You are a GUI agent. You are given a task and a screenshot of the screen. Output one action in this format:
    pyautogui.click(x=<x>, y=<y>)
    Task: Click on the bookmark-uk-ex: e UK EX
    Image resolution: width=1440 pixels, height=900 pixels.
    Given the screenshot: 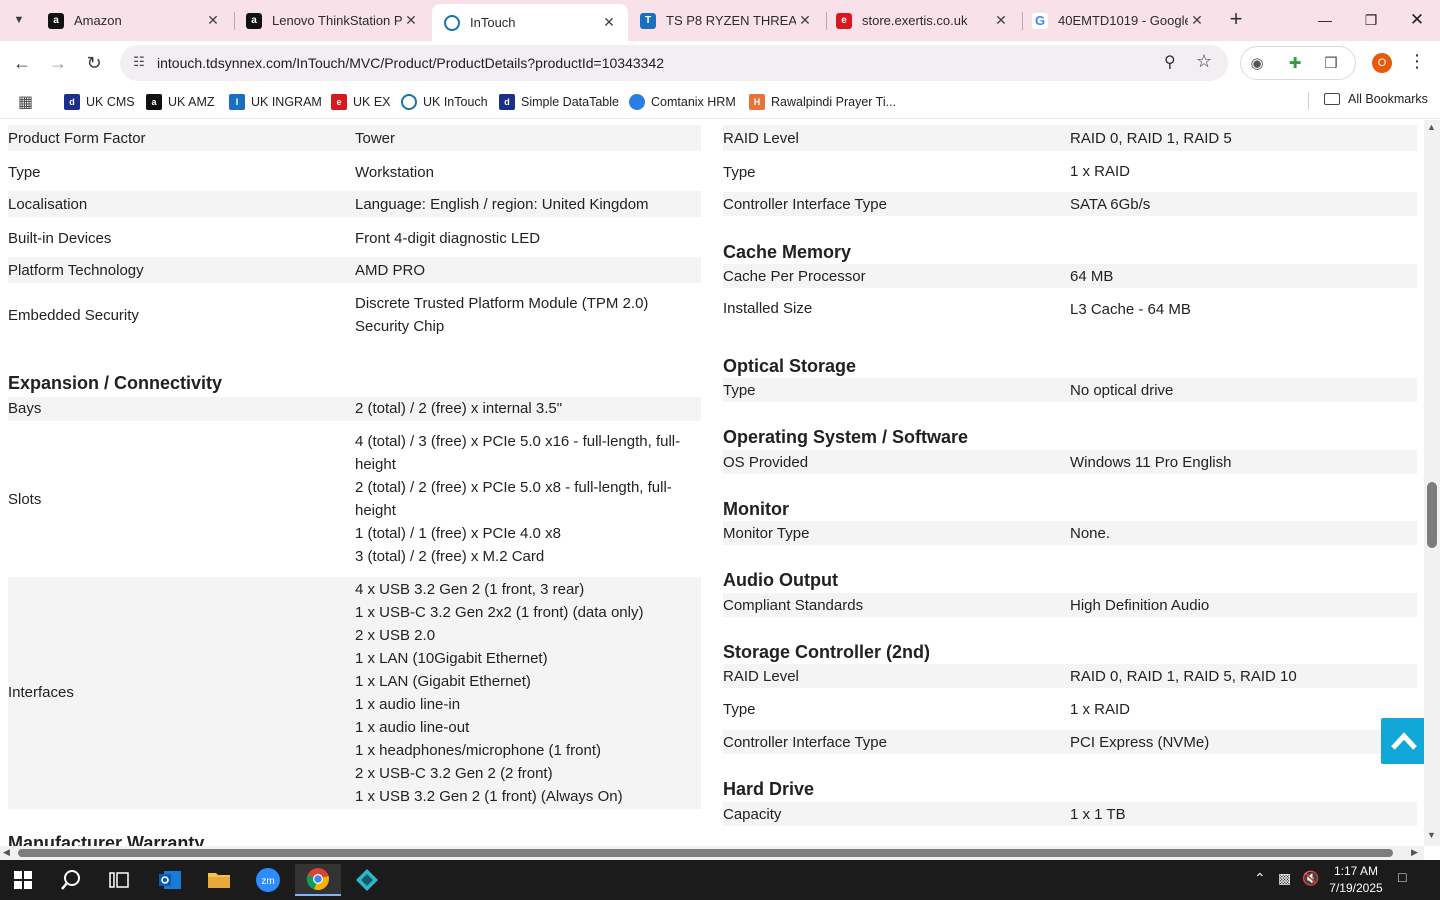 What is the action you would take?
    pyautogui.click(x=361, y=102)
    